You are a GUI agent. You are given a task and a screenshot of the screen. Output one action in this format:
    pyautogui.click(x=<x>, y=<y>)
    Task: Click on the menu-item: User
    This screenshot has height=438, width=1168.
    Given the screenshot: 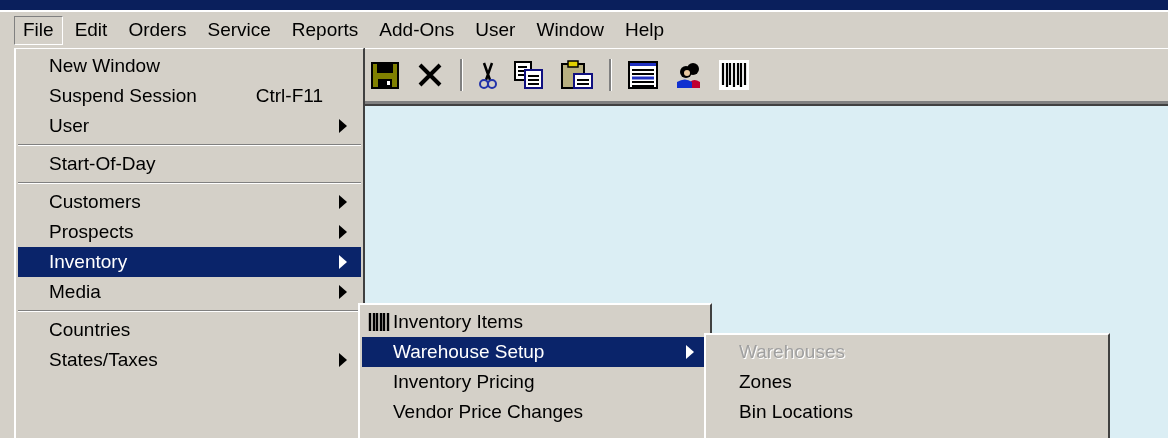 What is the action you would take?
    pyautogui.click(x=189, y=126)
    